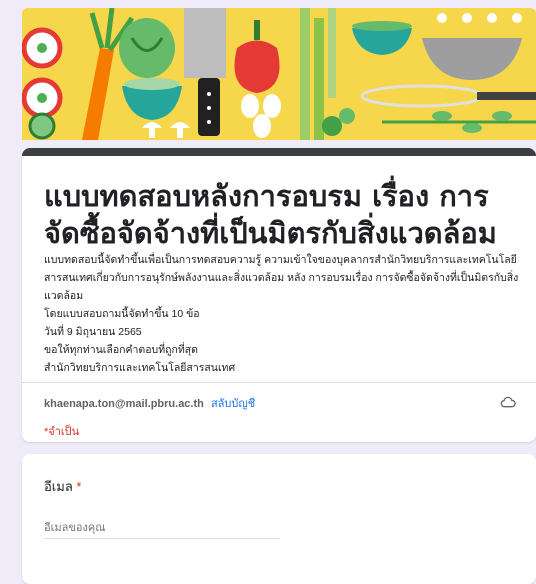 The width and height of the screenshot is (536, 584). Describe the element at coordinates (162, 528) in the screenshot. I see `email-input` at that location.